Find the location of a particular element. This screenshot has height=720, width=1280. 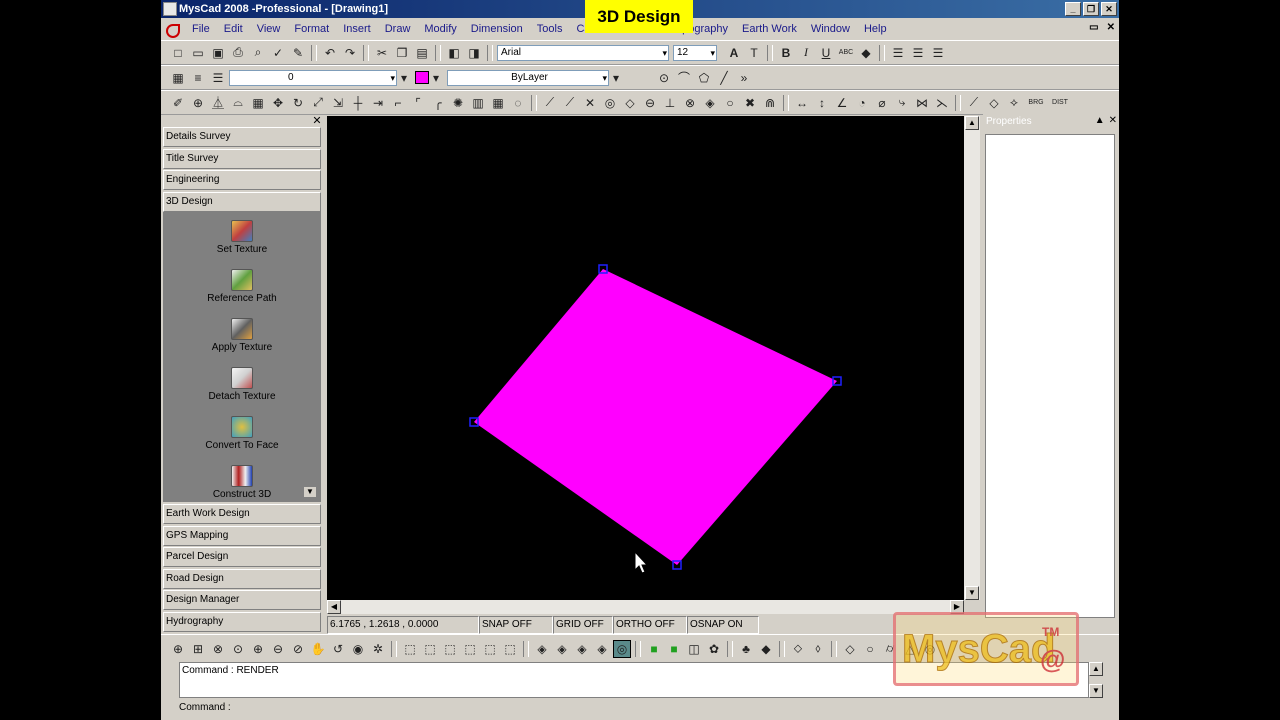

point-icon: ⊙ is located at coordinates (664, 78).